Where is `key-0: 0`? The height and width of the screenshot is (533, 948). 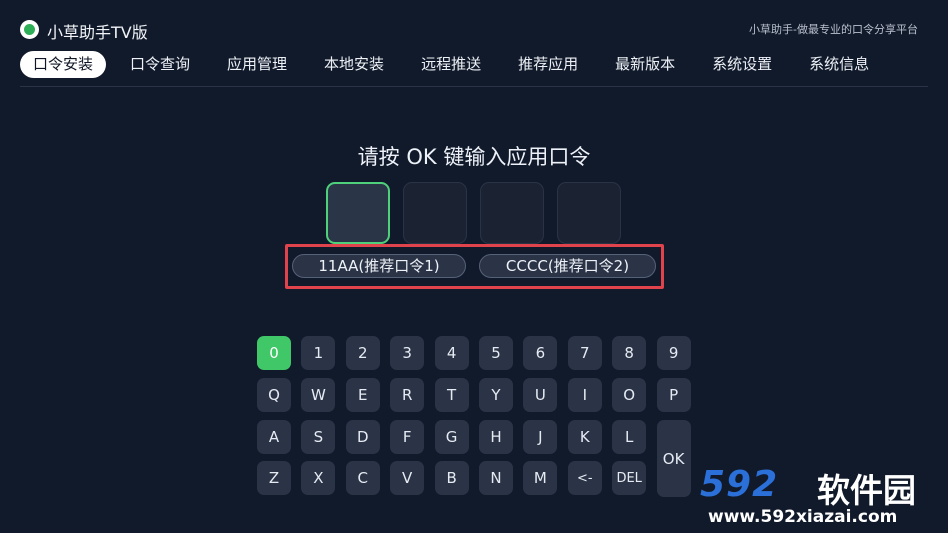 key-0: 0 is located at coordinates (274, 353).